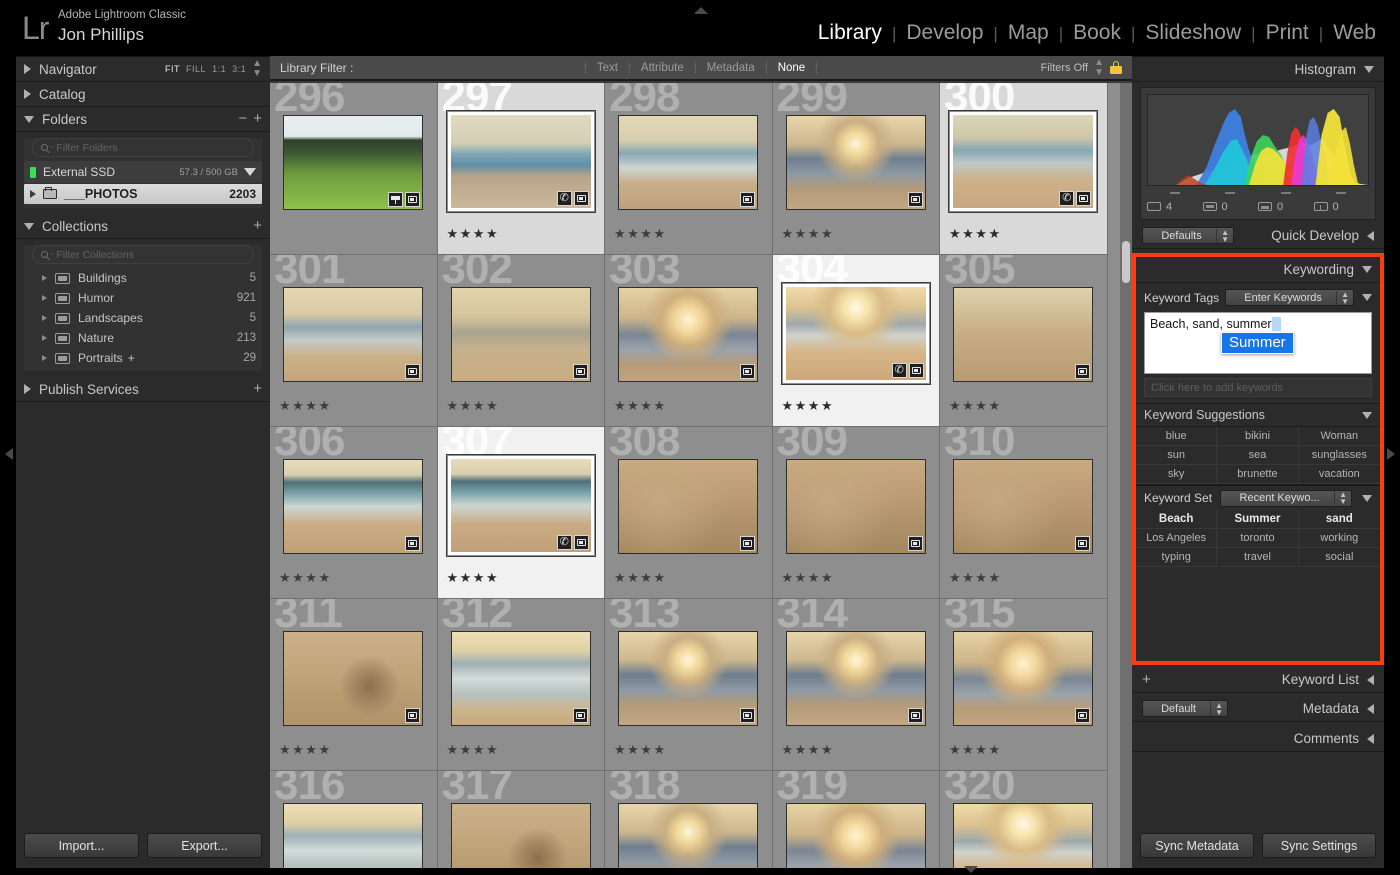 Image resolution: width=1400 pixels, height=875 pixels. I want to click on module-library: Library, so click(850, 33).